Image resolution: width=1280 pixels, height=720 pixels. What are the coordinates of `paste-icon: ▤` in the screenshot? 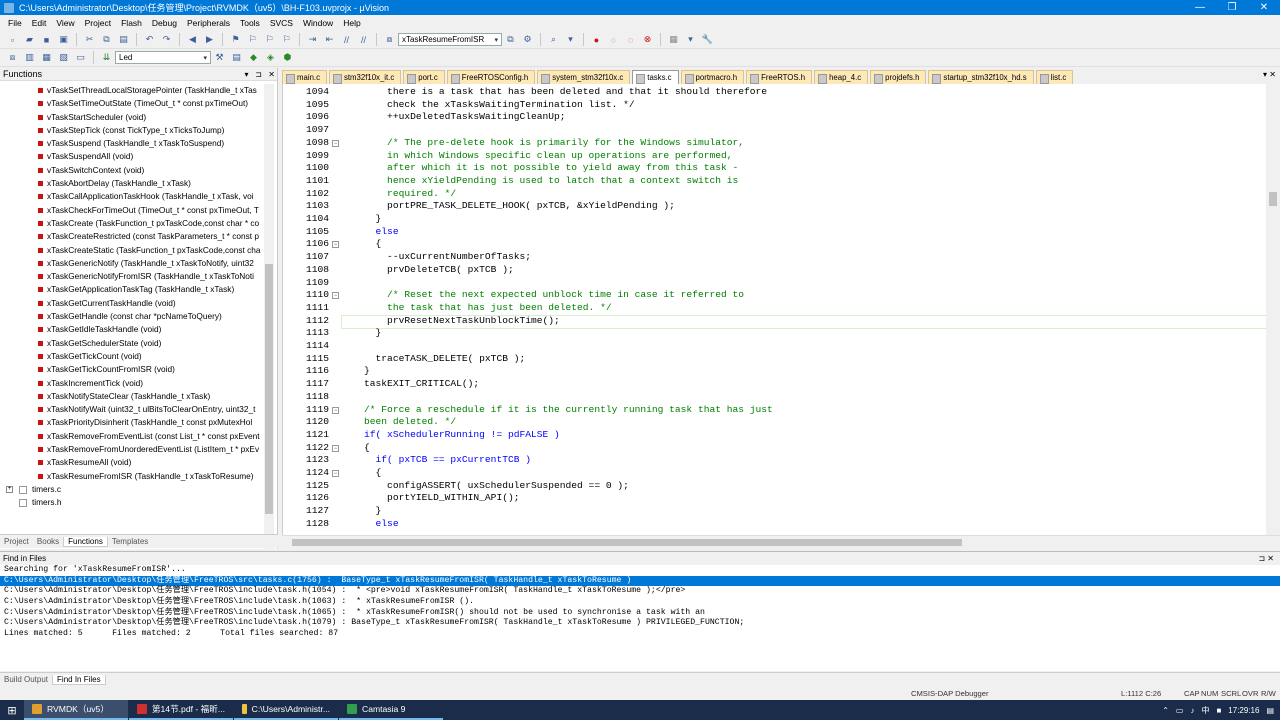 It's located at (123, 39).